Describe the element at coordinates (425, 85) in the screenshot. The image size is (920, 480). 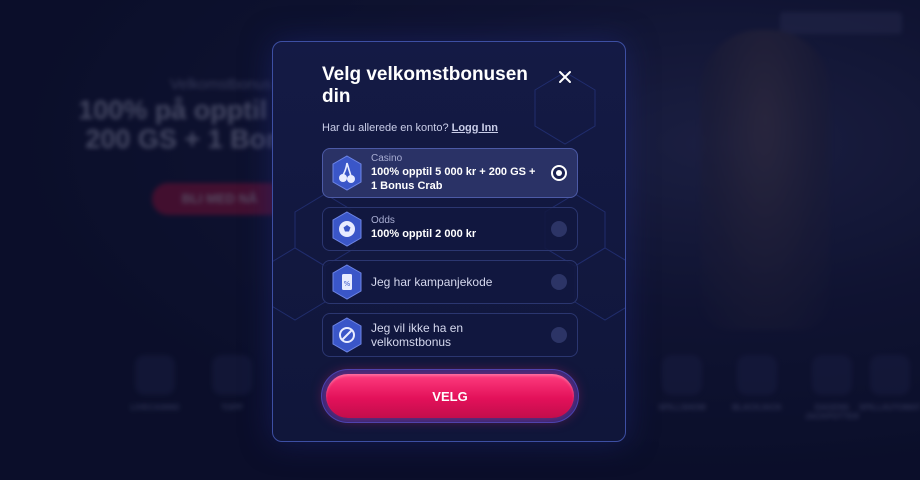
I see `modal-title: Velg velkomstbonusen din` at that location.